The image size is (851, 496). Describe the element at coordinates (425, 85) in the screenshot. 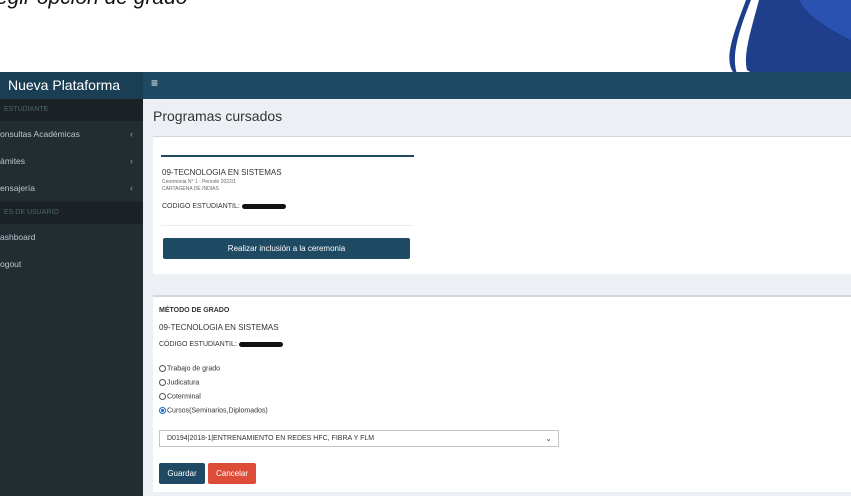

I see `top-navbar: Nueva Plataforma ≡` at that location.